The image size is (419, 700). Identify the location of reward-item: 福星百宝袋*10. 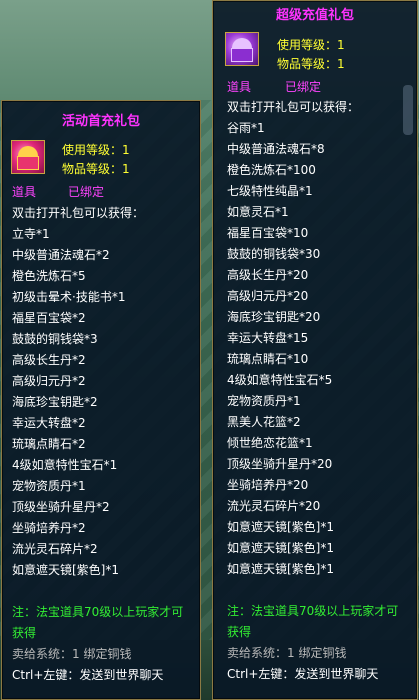
(268, 233).